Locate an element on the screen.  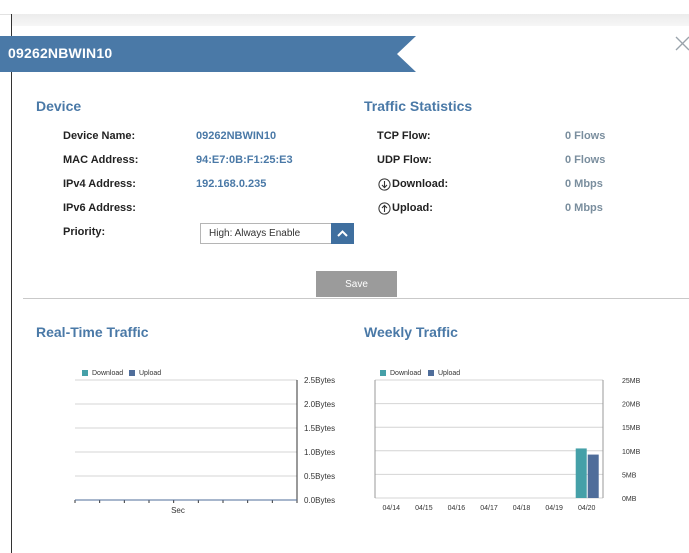
y-tick-label: 1.0Bytes is located at coordinates (319, 452).